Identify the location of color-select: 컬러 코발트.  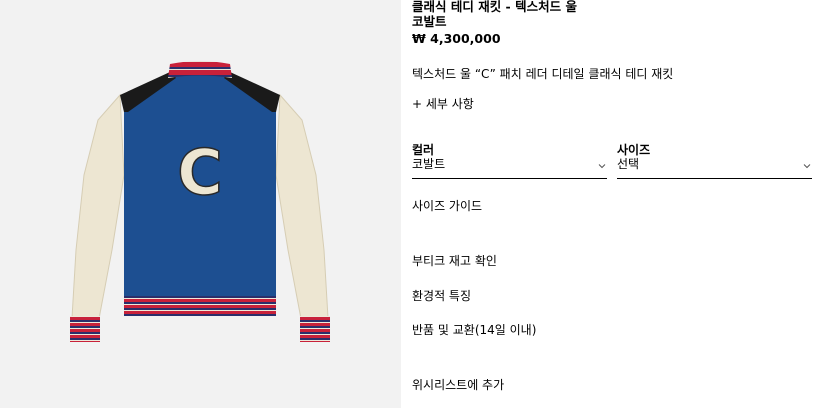
(509, 161).